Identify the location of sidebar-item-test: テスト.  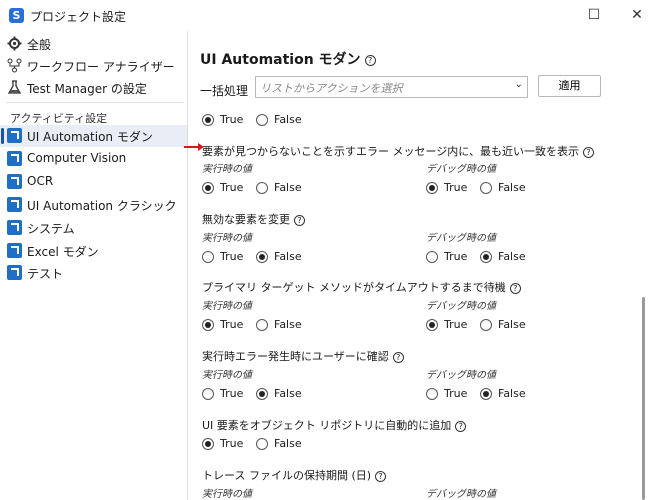
(93, 273).